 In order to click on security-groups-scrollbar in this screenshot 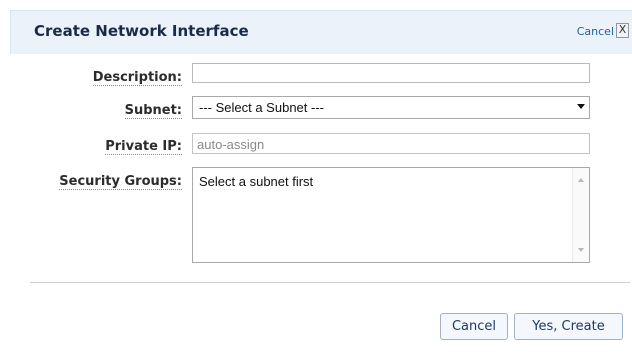, I will do `click(580, 215)`.